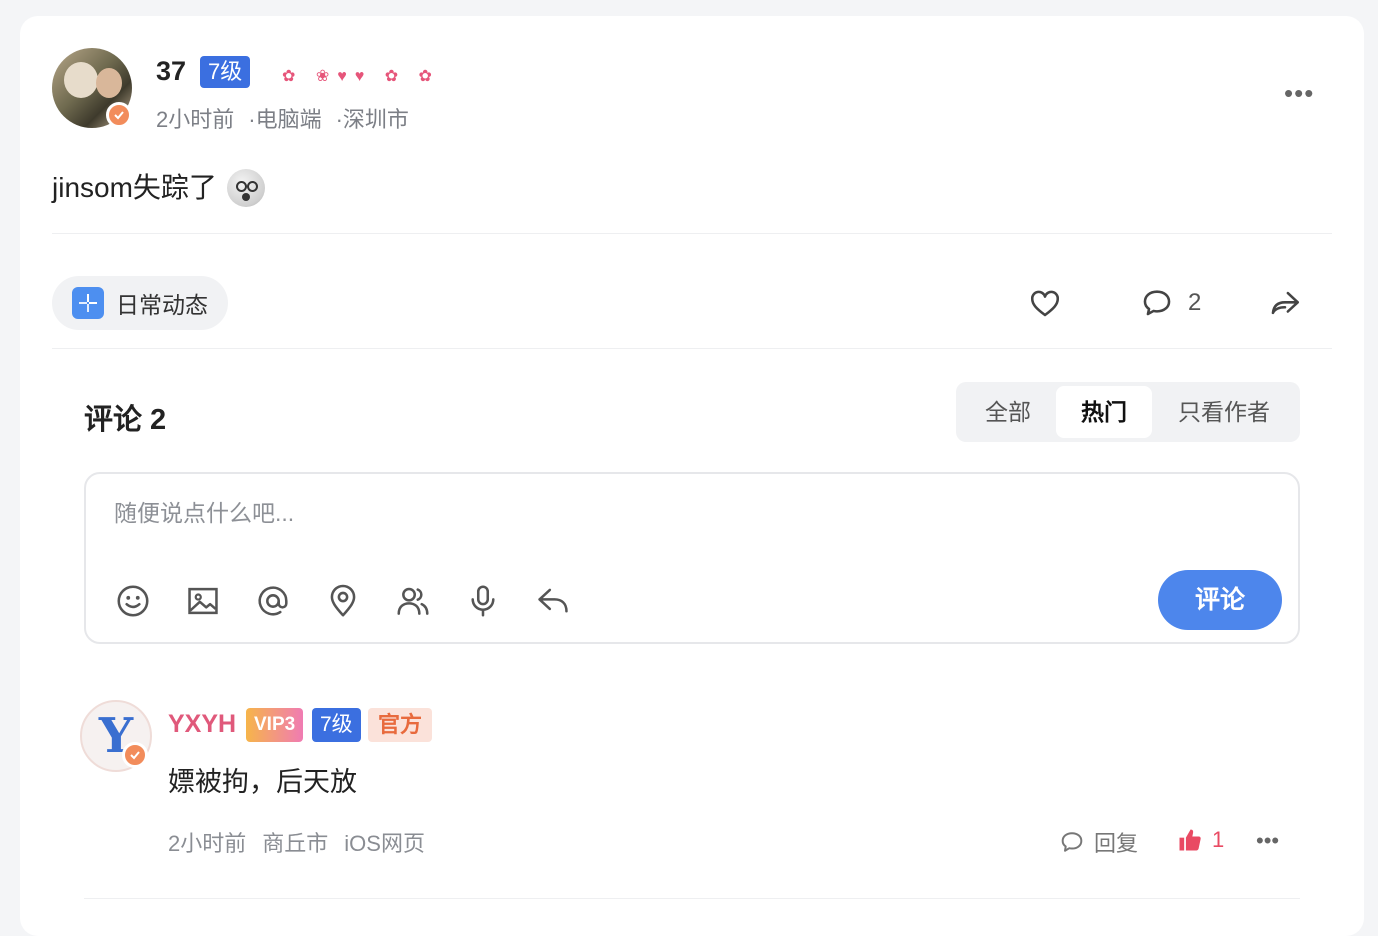 The height and width of the screenshot is (936, 1378). I want to click on comment-author-name: YXYH, so click(202, 724).